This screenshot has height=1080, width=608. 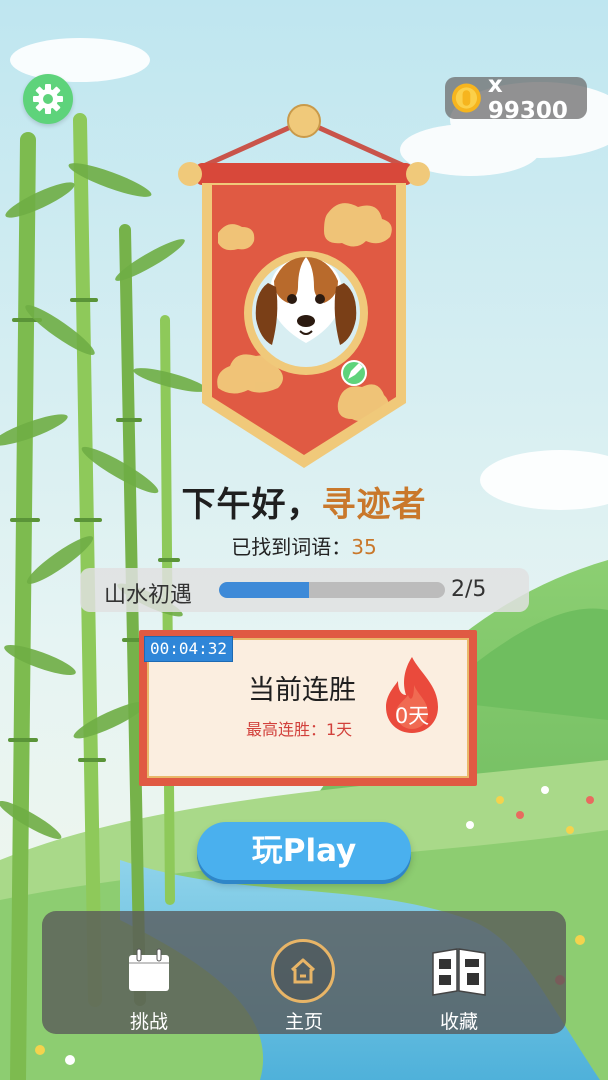 I want to click on coin-balance: x 99300, so click(x=516, y=98).